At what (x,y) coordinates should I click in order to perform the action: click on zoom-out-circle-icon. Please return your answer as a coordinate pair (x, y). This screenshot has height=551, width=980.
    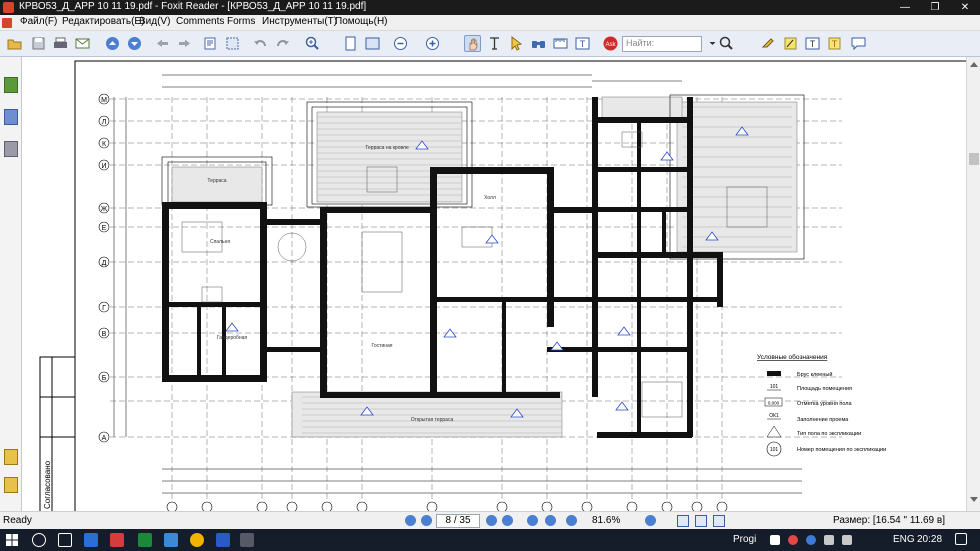
    Looking at the image, I should click on (400, 43).